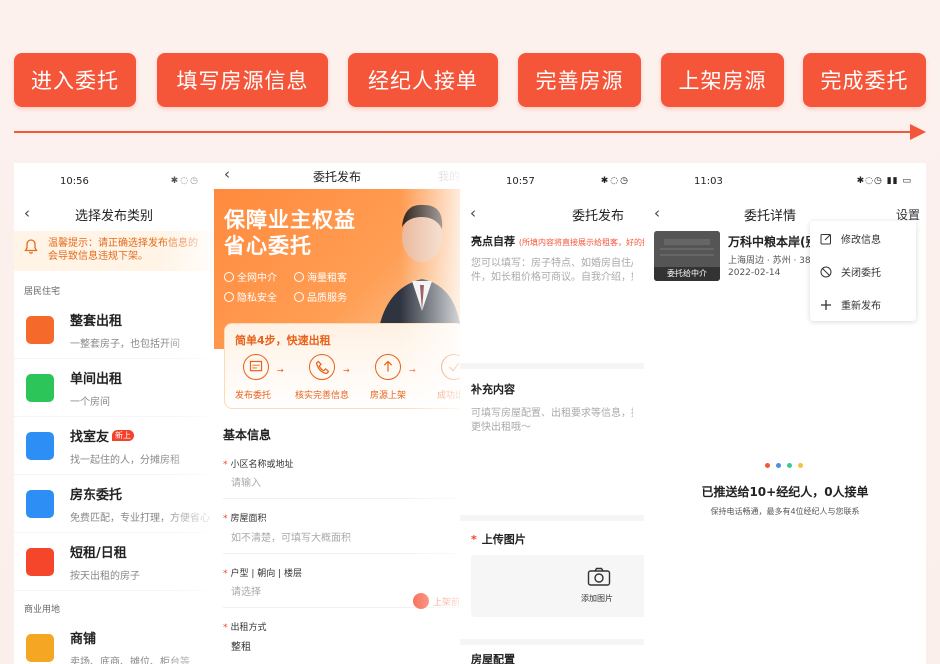 This screenshot has height=664, width=940. I want to click on page-title: 选择发布类别, so click(113, 216).